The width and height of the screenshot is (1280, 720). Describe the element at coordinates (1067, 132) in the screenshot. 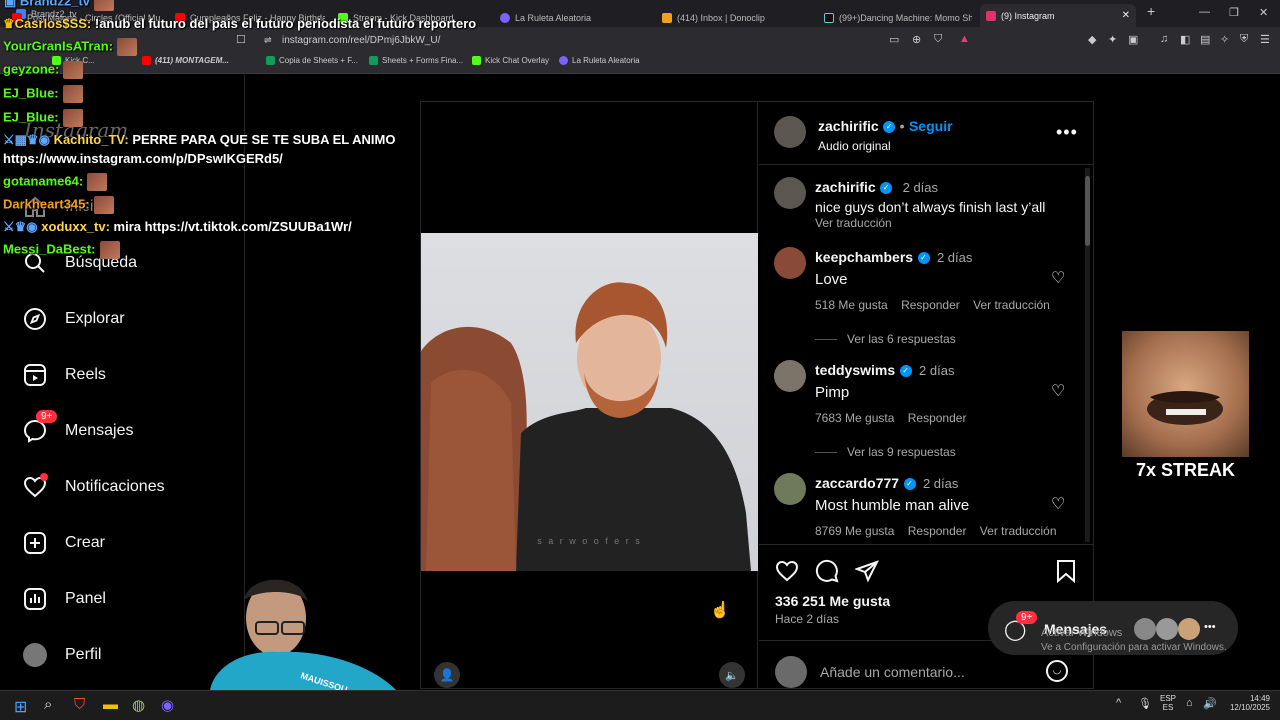

I see `more-options-icon: •••` at that location.